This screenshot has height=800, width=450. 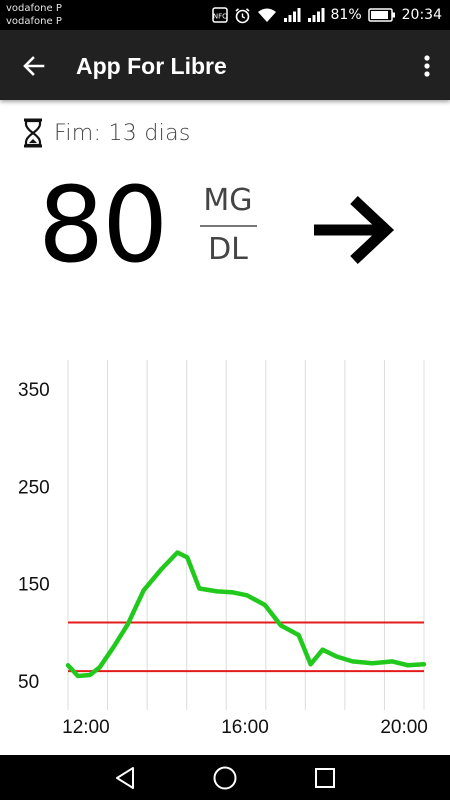 I want to click on unit-numerator: MG, so click(x=228, y=200).